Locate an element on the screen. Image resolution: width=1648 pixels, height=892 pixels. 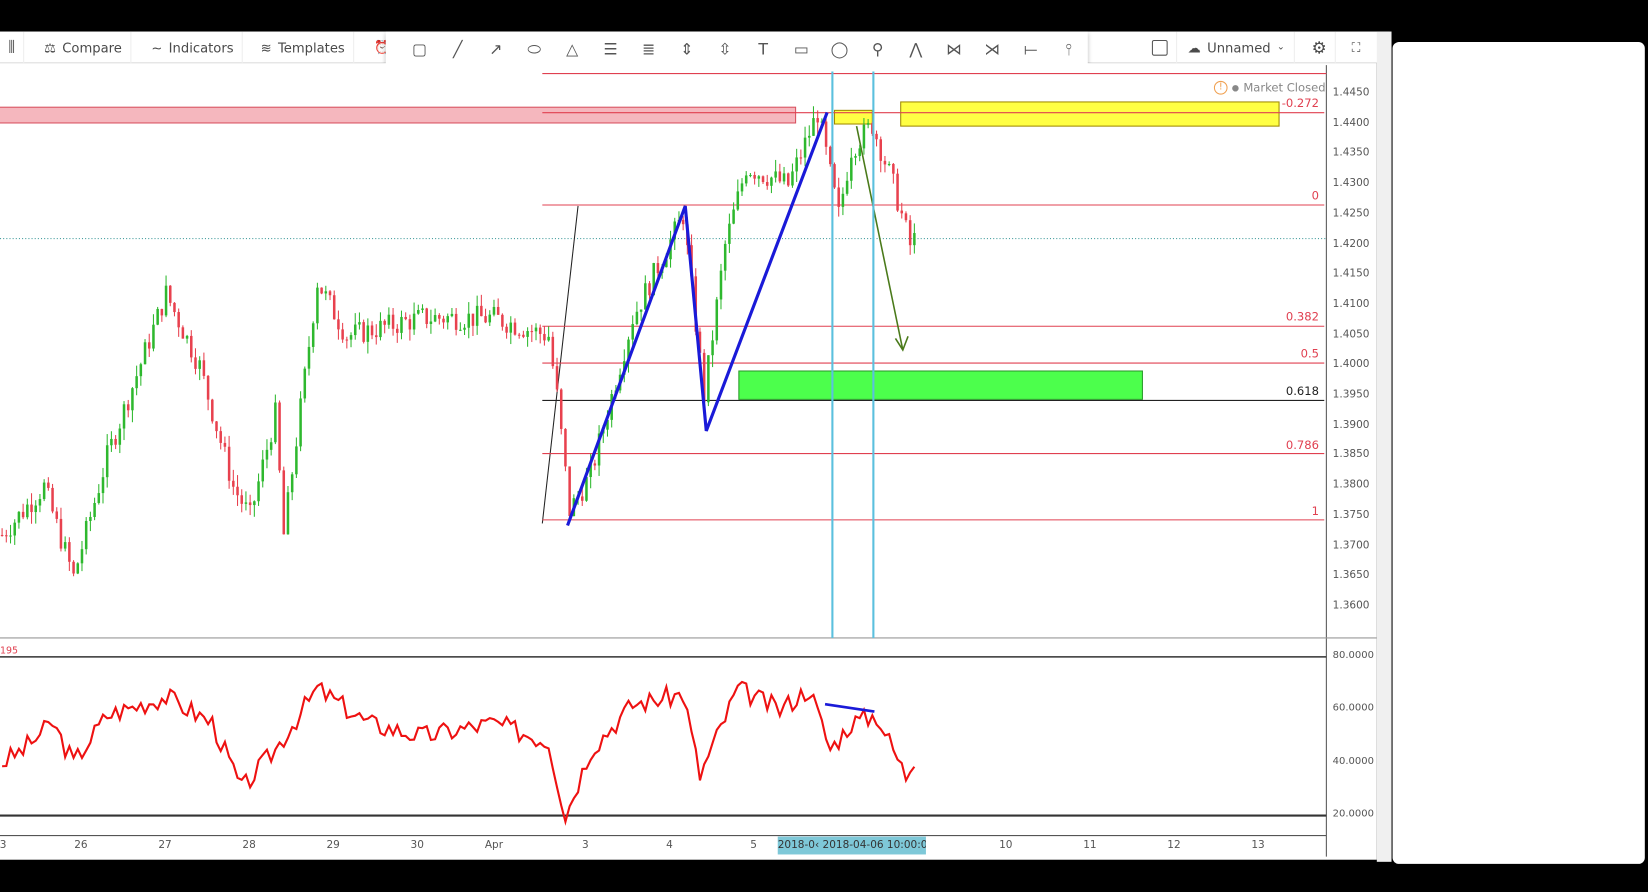
demand-zone is located at coordinates (940, 385).